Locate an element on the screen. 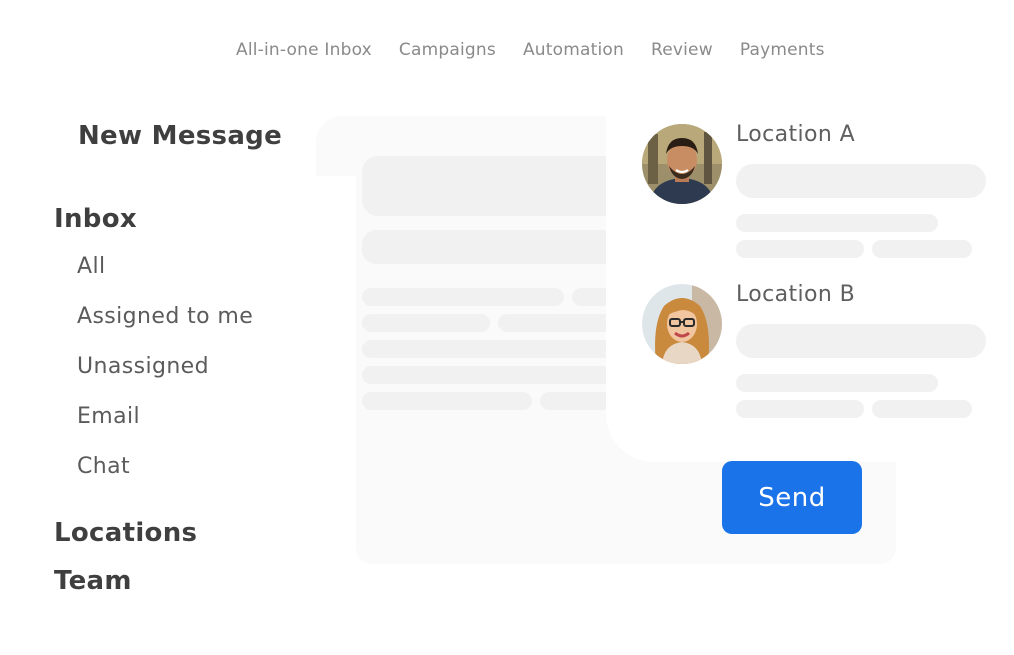 Image resolution: width=1014 pixels, height=655 pixels. location-a-skeleton-field is located at coordinates (861, 181).